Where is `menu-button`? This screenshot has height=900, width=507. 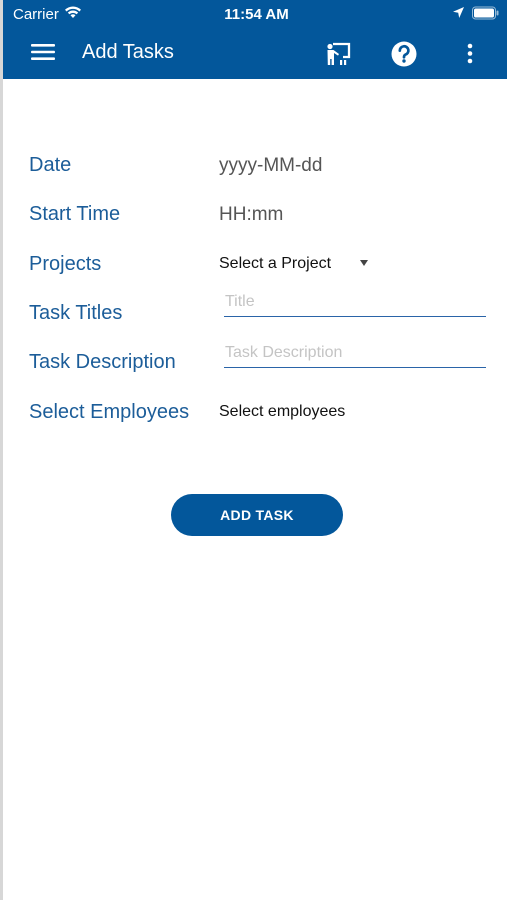 menu-button is located at coordinates (43, 54).